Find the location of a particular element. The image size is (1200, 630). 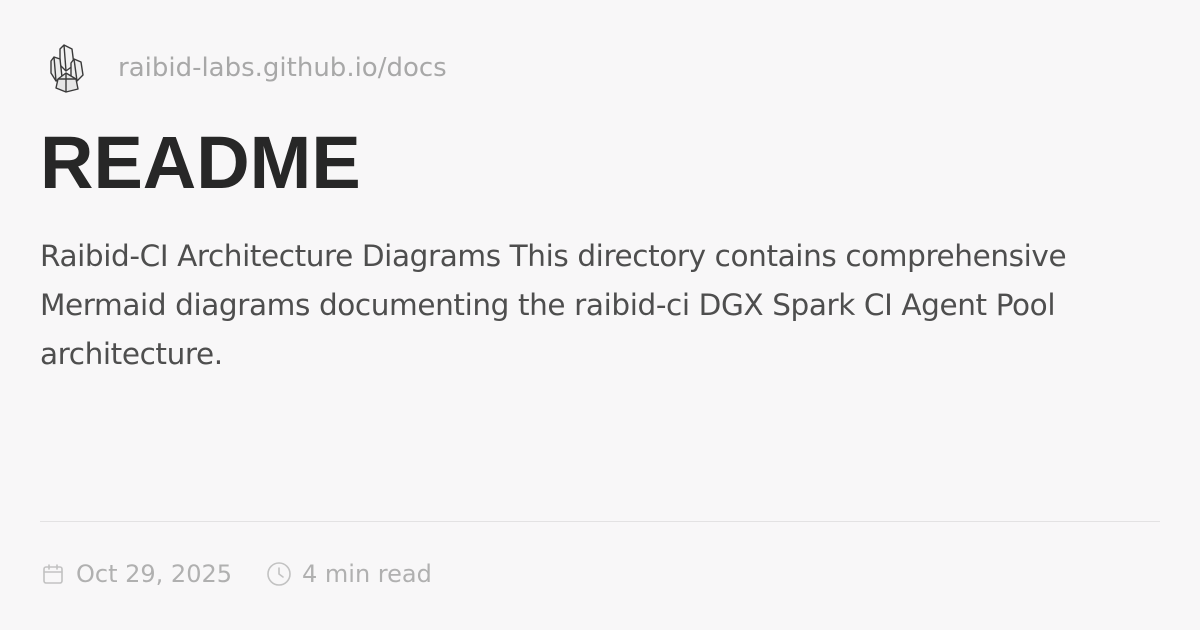

crystal-cluster-icon is located at coordinates (67, 68).